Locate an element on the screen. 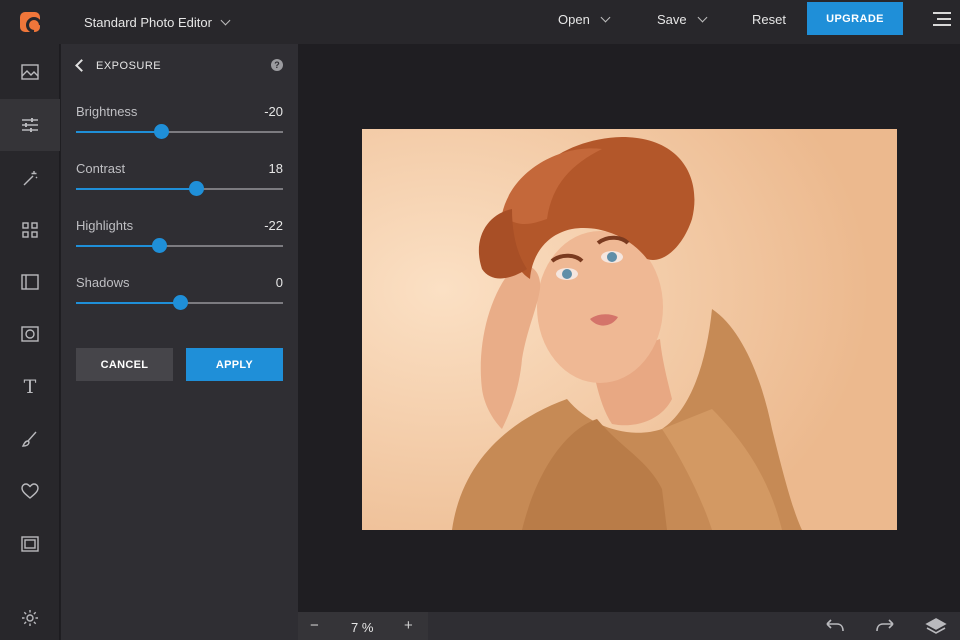  layers-icon is located at coordinates (936, 626).